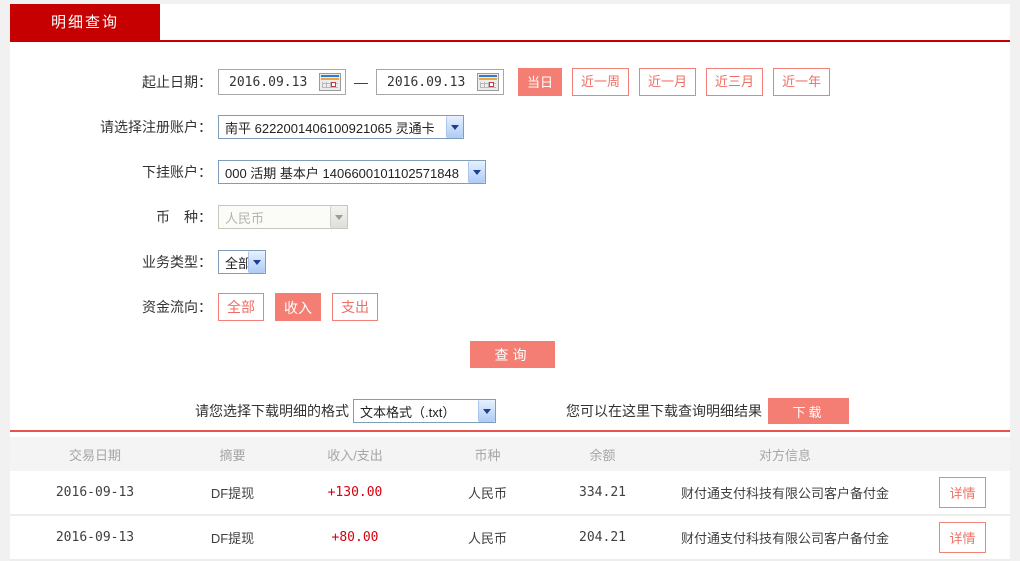 This screenshot has height=561, width=1020. What do you see at coordinates (268, 82) in the screenshot?
I see `start-date-value: 2016.09.13` at bounding box center [268, 82].